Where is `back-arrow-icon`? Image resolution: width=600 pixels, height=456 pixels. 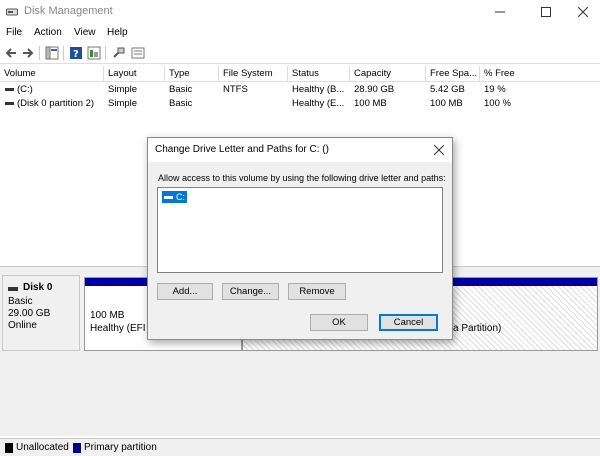 back-arrow-icon is located at coordinates (11, 53).